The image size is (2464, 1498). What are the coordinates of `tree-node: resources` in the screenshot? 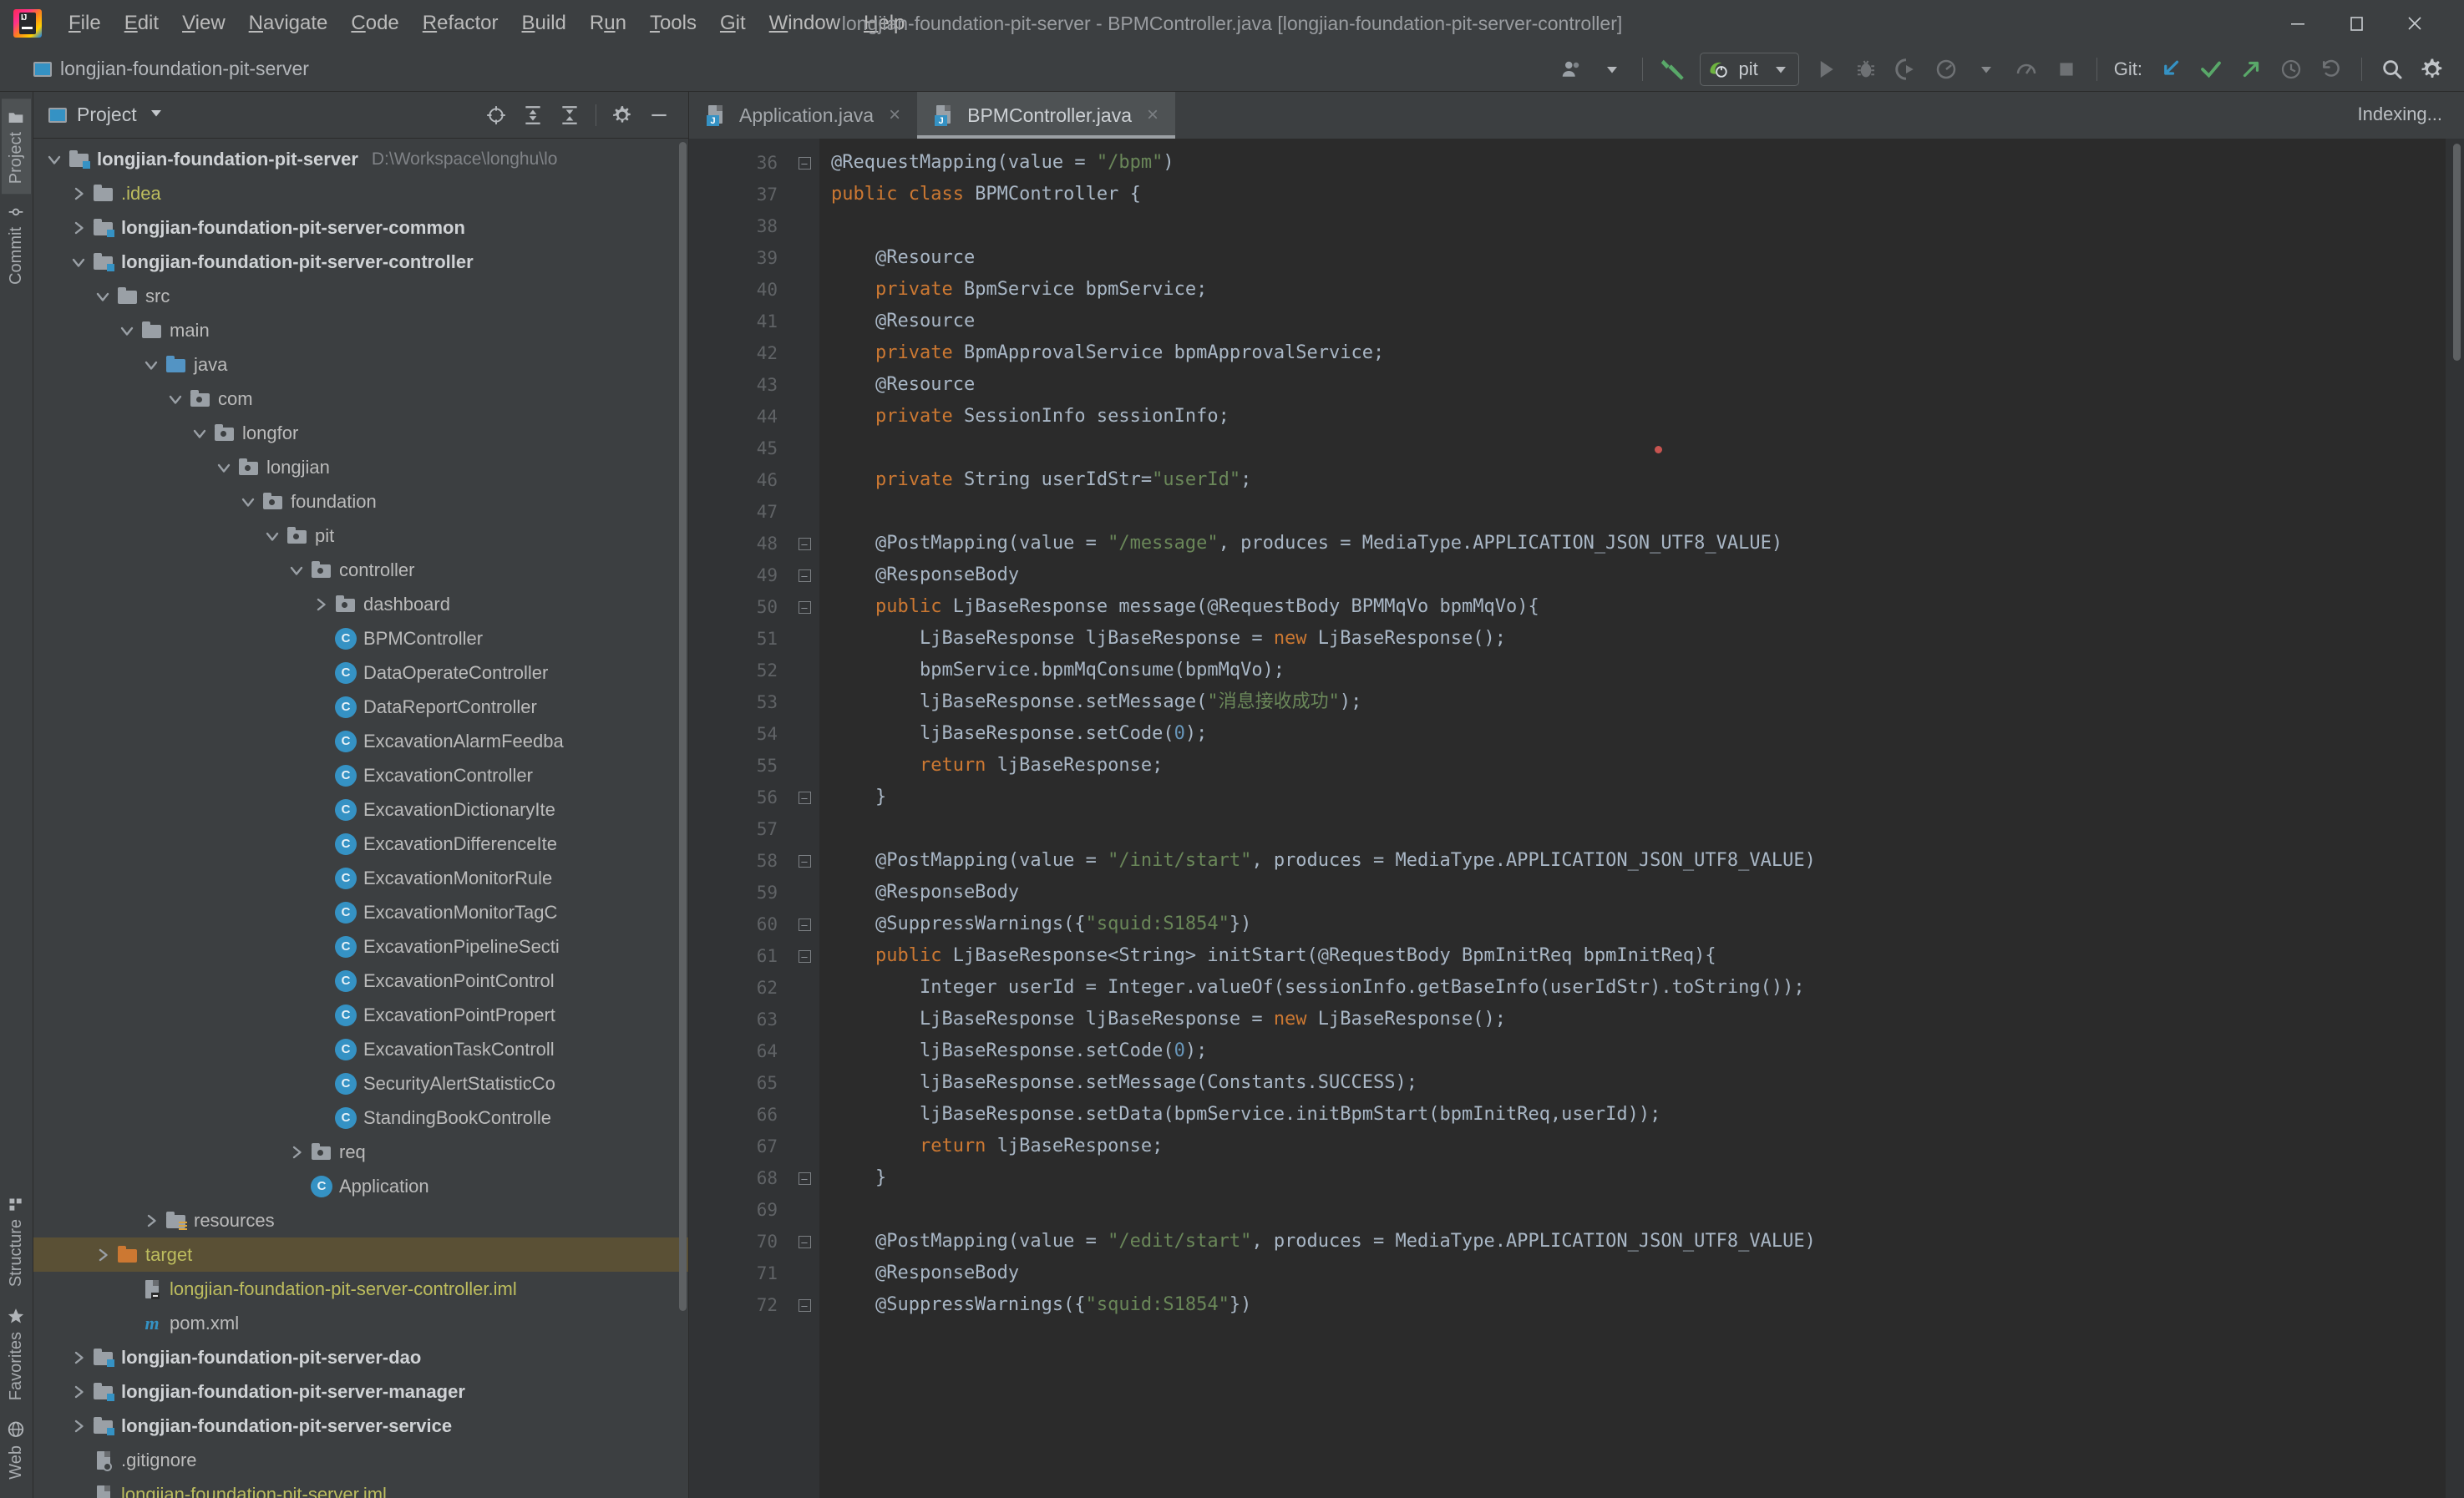 It's located at (361, 1220).